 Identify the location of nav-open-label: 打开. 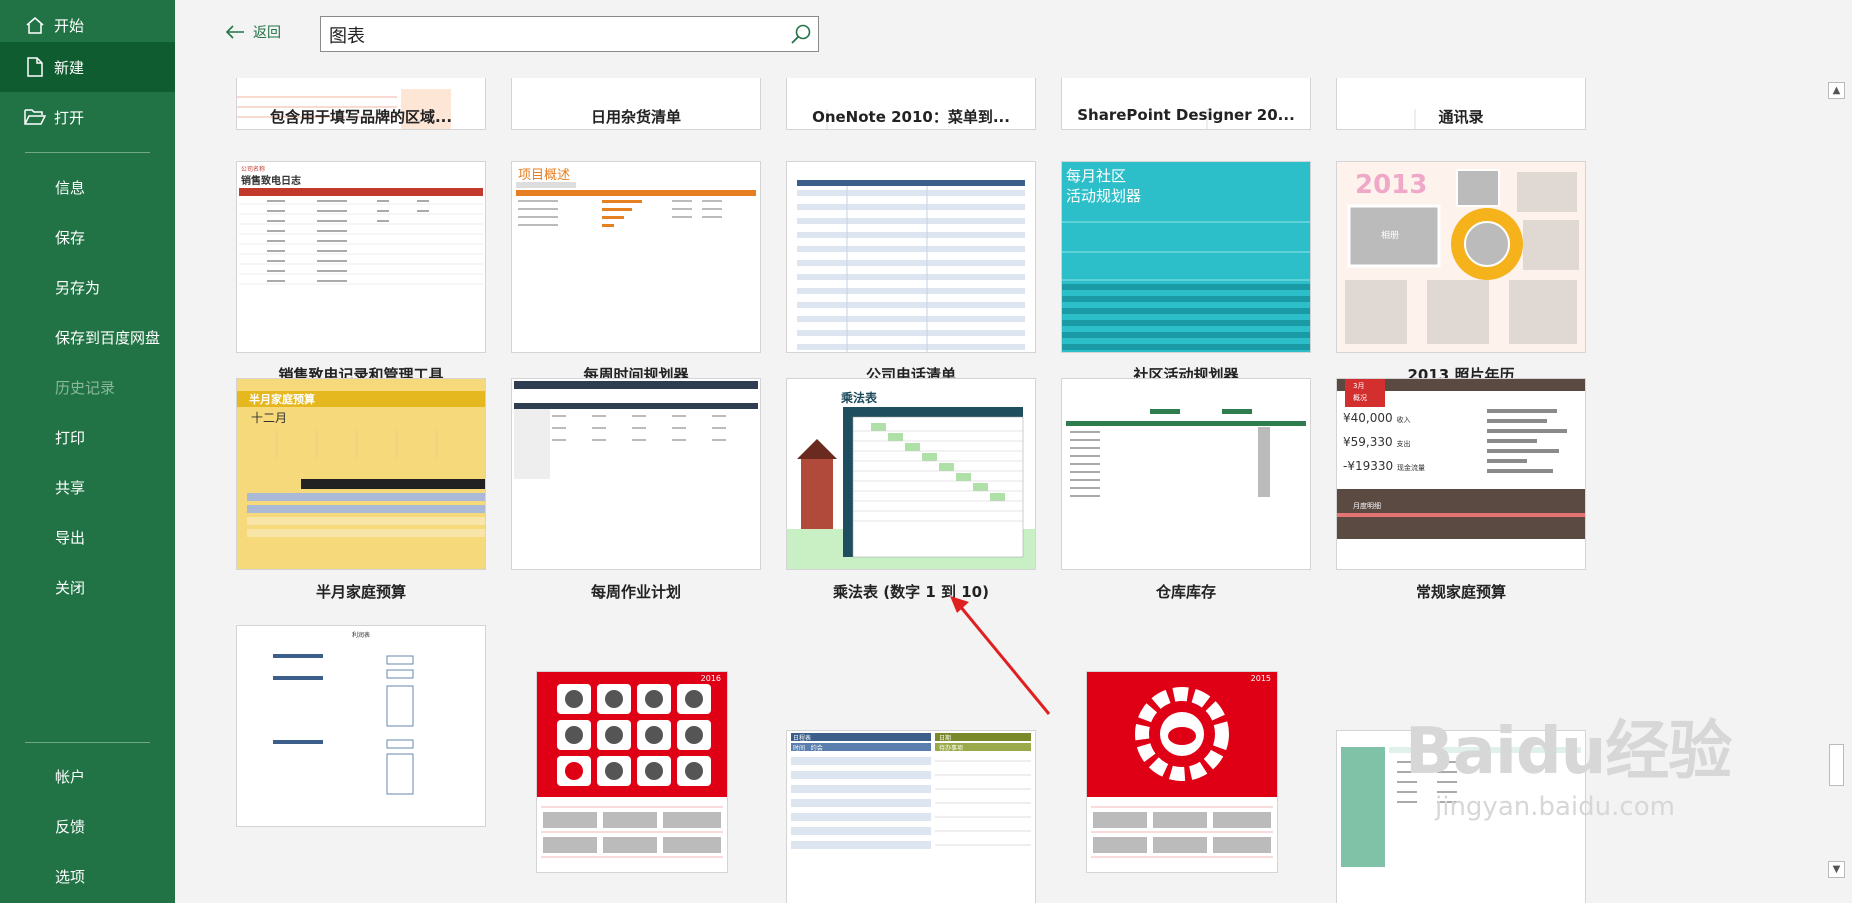
(69, 117).